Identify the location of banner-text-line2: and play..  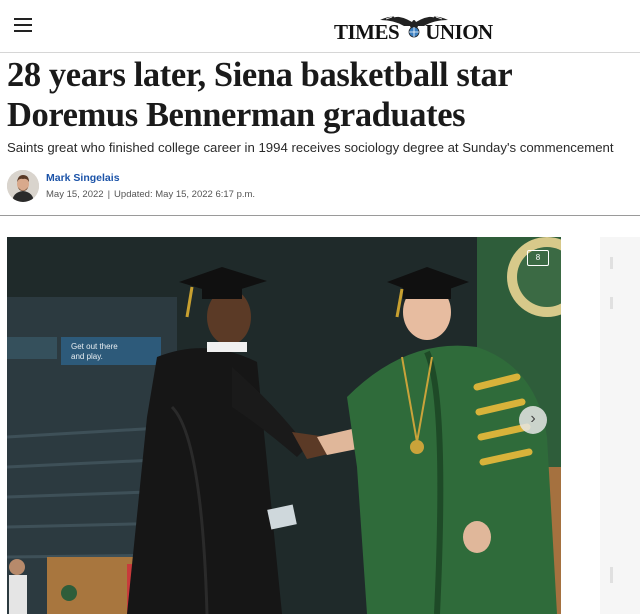
(87, 356).